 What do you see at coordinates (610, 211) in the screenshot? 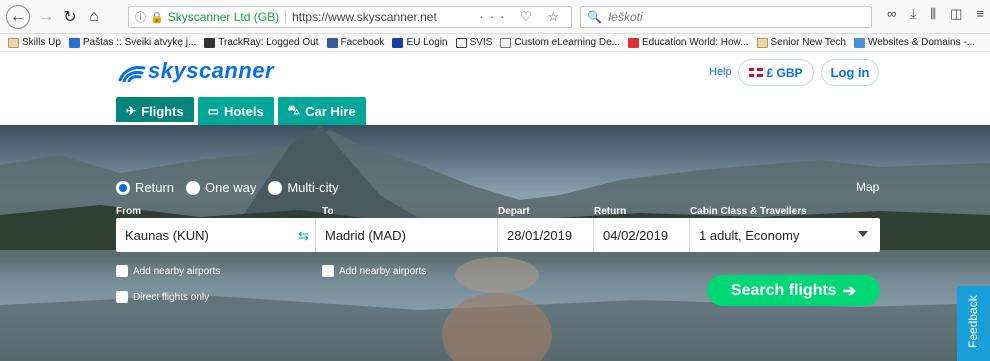
I see `return-label: Return` at bounding box center [610, 211].